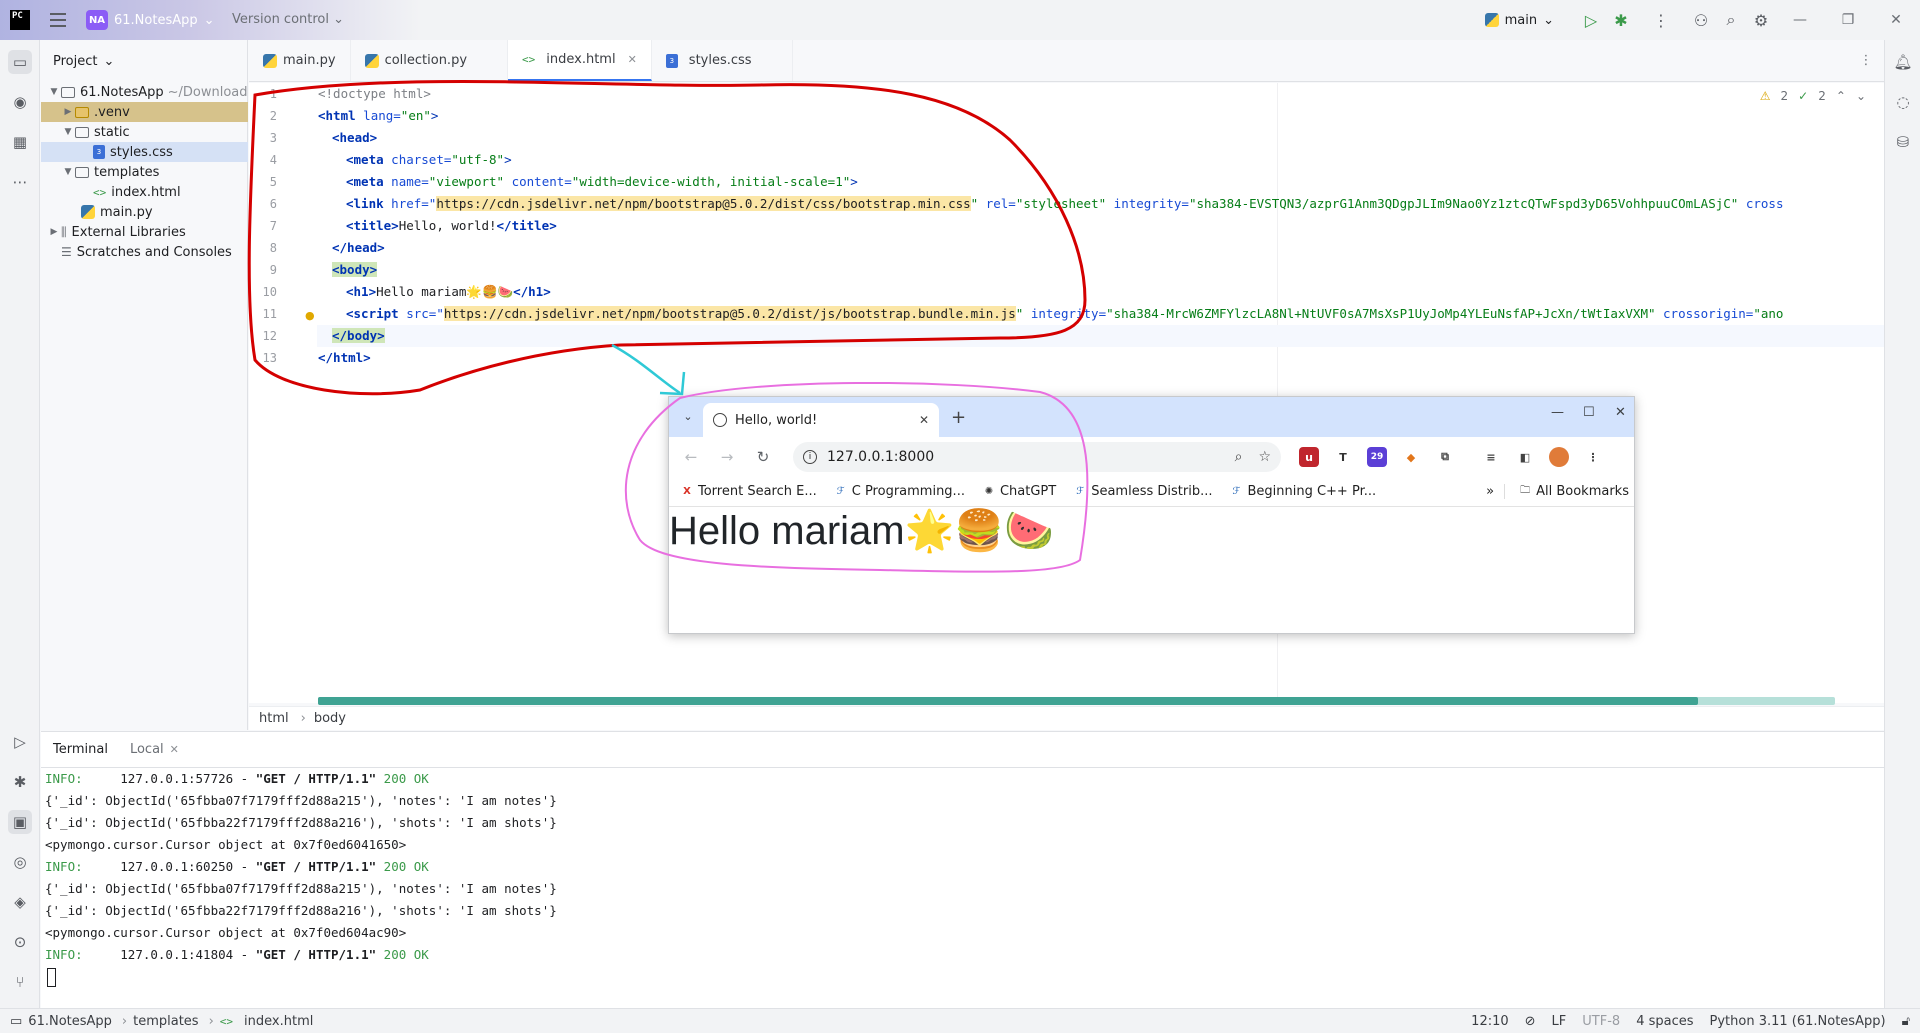 The width and height of the screenshot is (1920, 1033). I want to click on project-tool-icon: ▭, so click(20, 62).